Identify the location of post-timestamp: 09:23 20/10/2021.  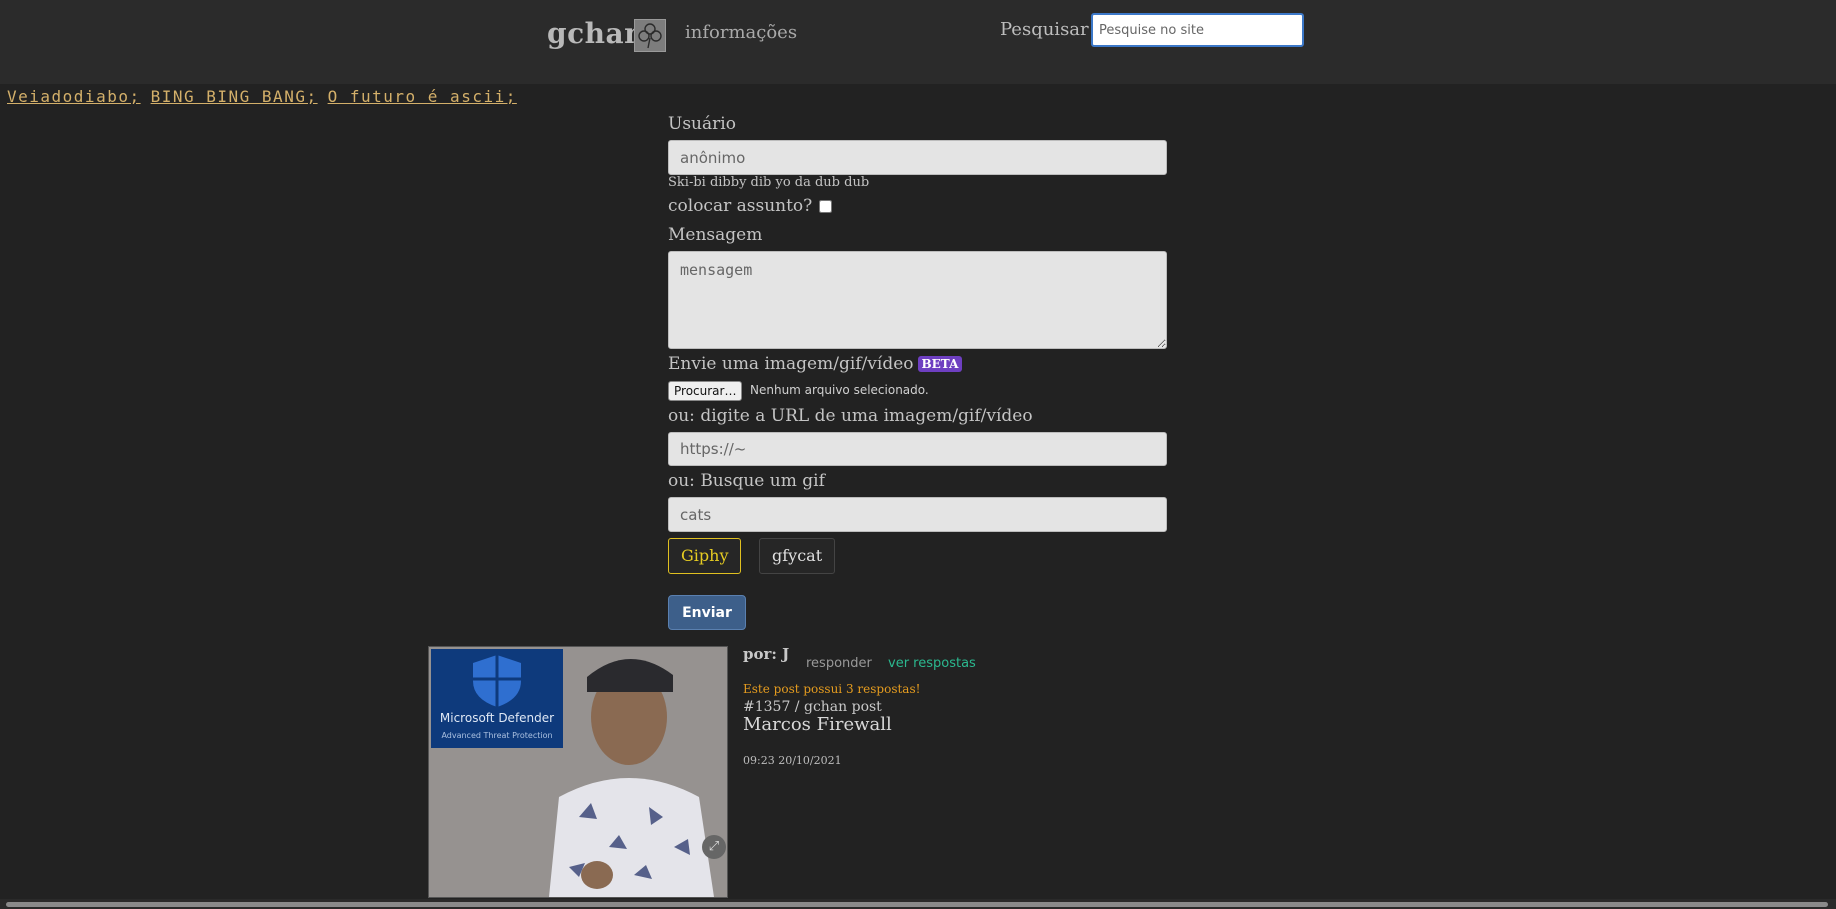
(792, 760).